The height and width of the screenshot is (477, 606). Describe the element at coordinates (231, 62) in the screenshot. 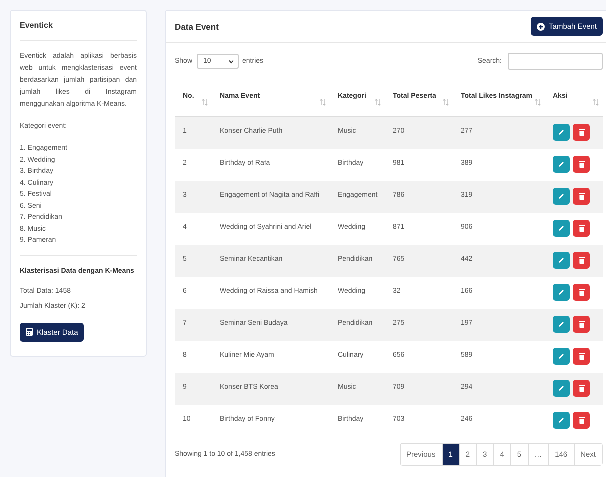

I see `chevron-down-icon` at that location.